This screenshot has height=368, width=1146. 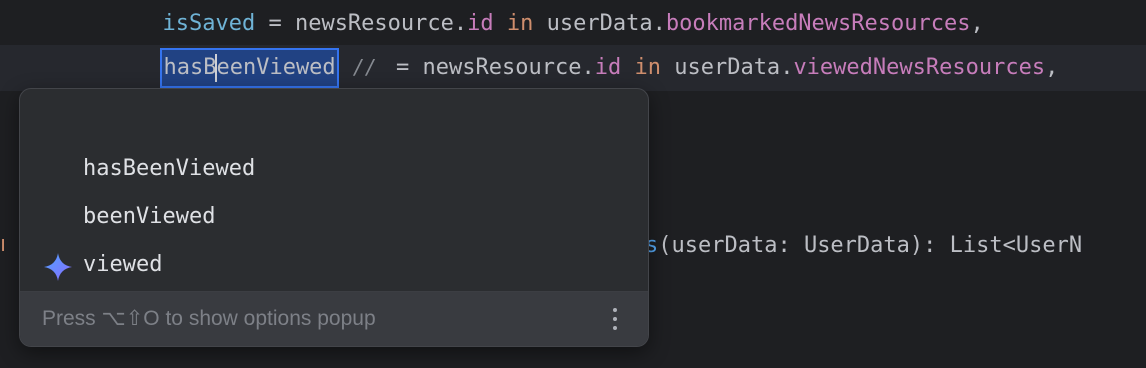 I want to click on rename-field: hasBeenViewed, so click(x=249, y=68).